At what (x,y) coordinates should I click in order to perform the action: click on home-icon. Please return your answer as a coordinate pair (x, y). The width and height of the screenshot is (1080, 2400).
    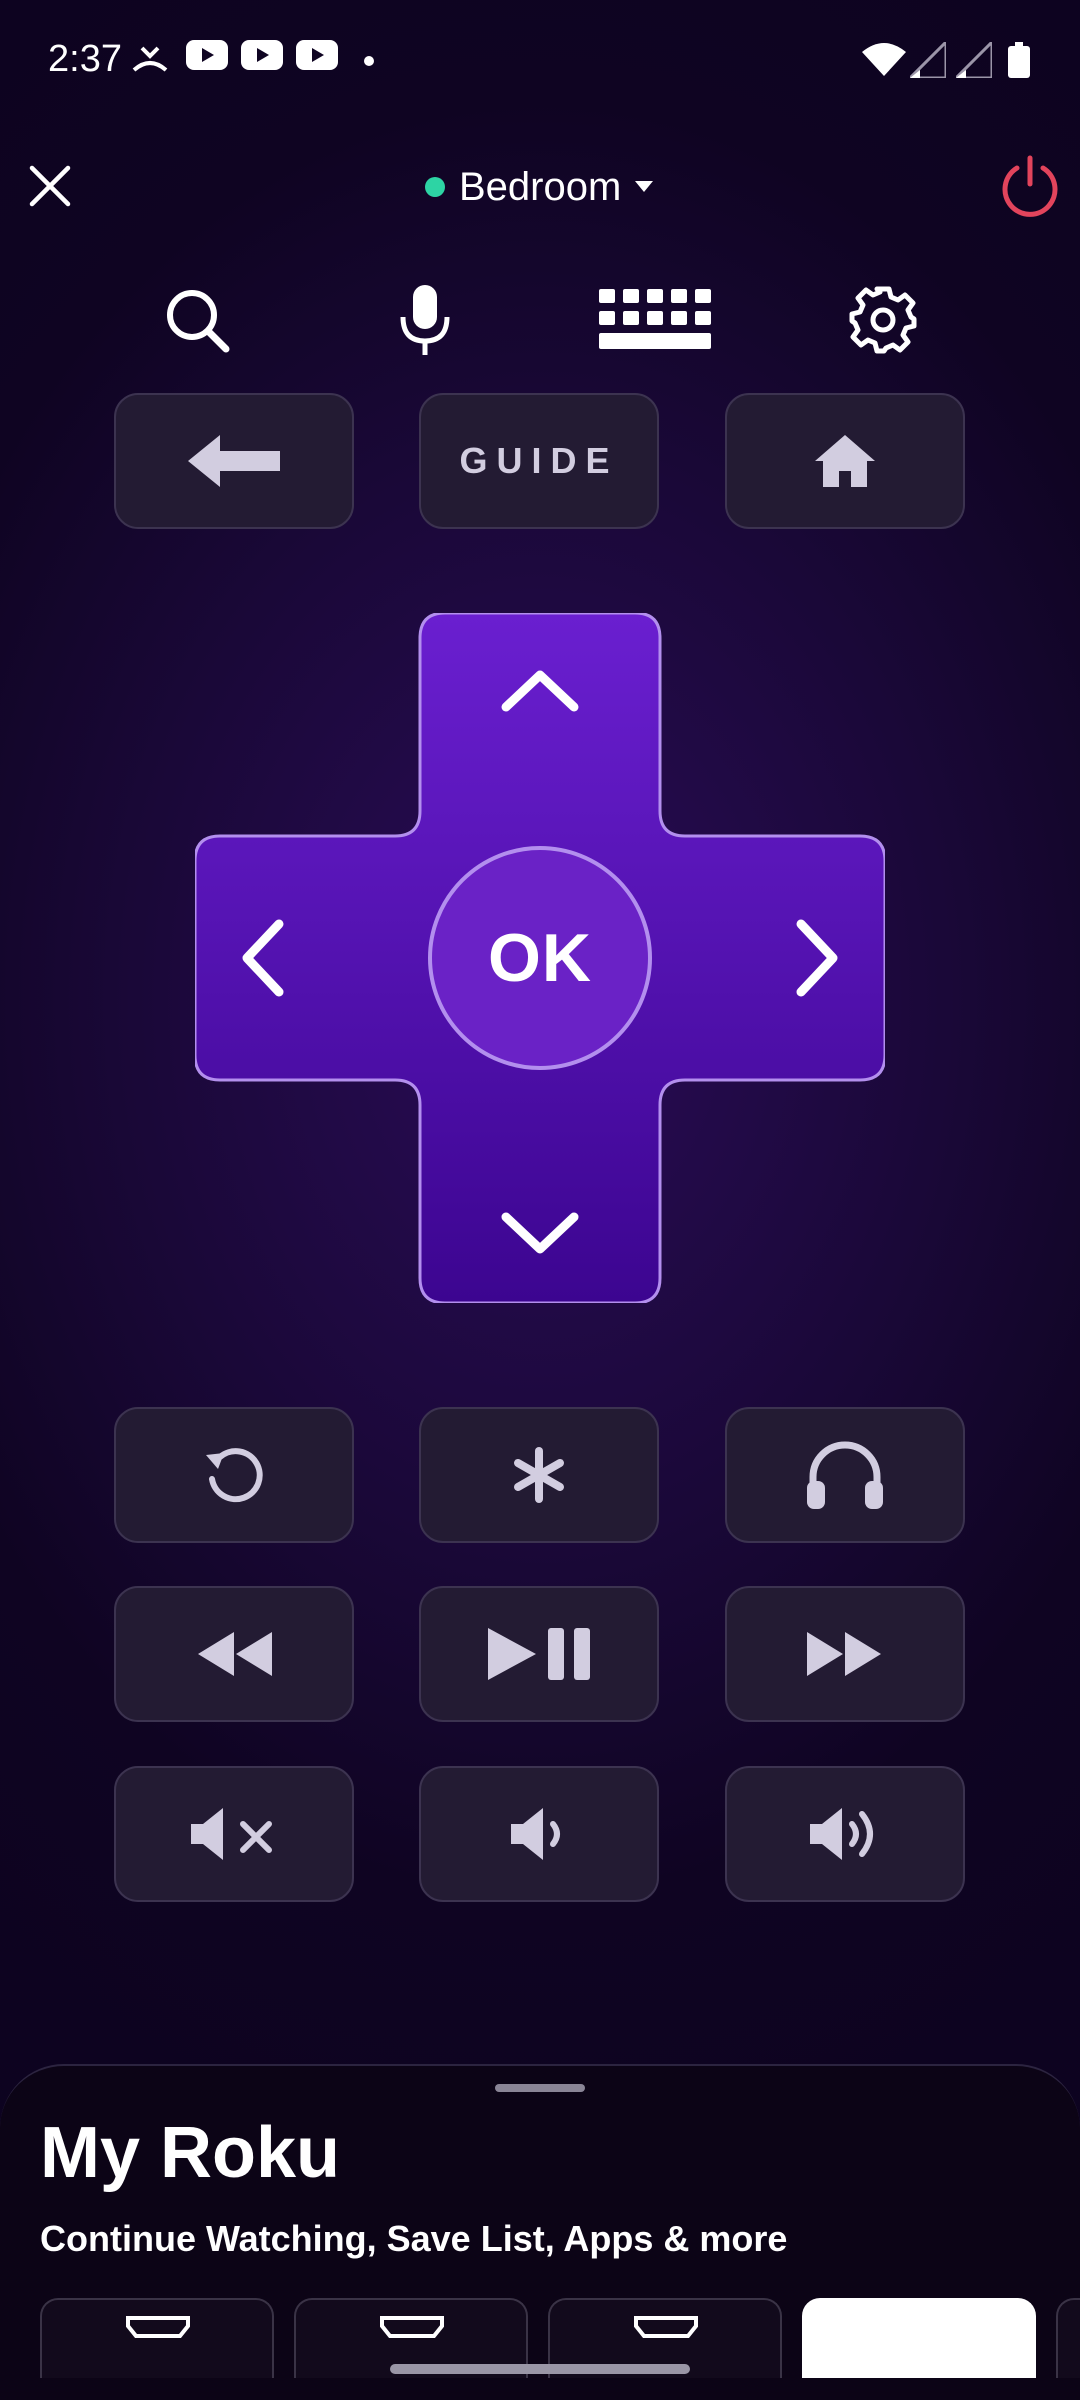
    Looking at the image, I should click on (845, 461).